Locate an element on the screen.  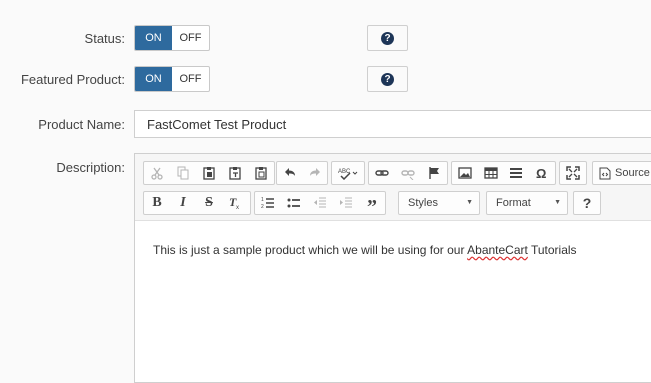
source-icon is located at coordinates (605, 173).